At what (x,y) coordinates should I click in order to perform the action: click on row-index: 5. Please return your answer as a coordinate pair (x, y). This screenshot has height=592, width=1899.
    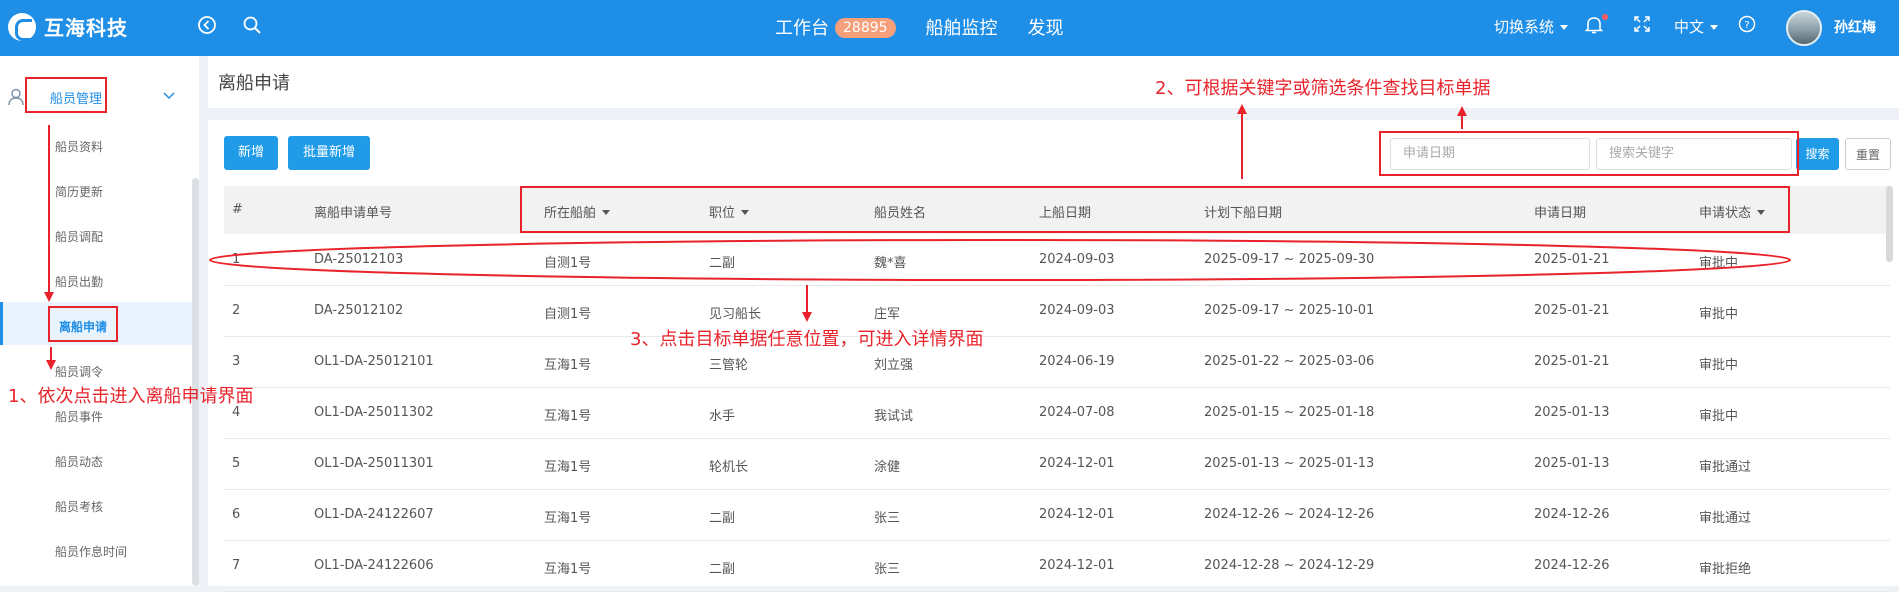
    Looking at the image, I should click on (236, 463).